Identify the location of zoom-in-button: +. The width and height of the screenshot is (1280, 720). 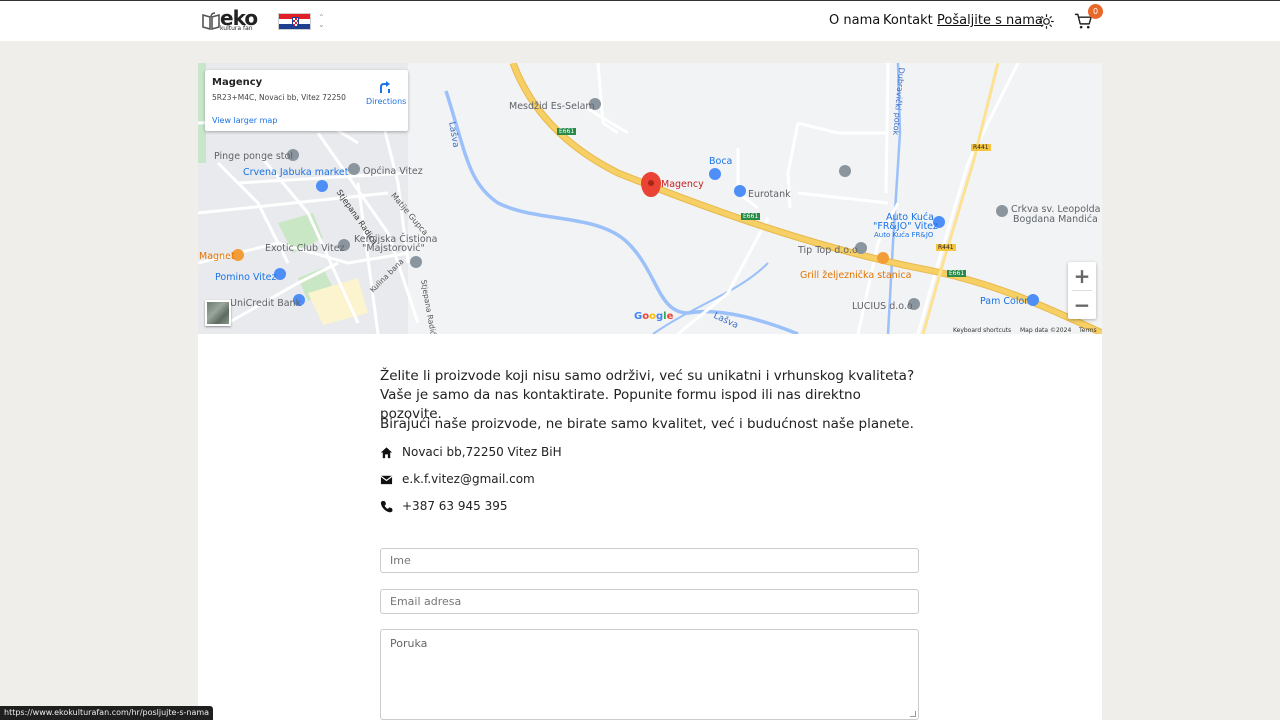
(1082, 276).